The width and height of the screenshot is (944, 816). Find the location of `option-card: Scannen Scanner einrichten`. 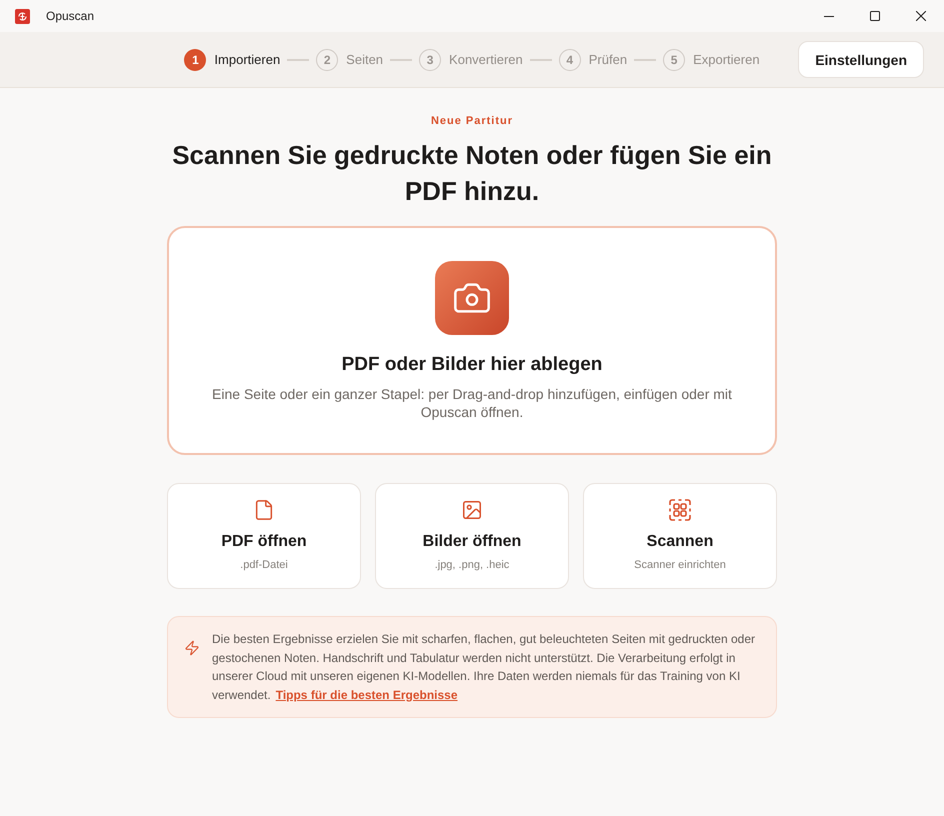

option-card: Scannen Scanner einrichten is located at coordinates (680, 536).